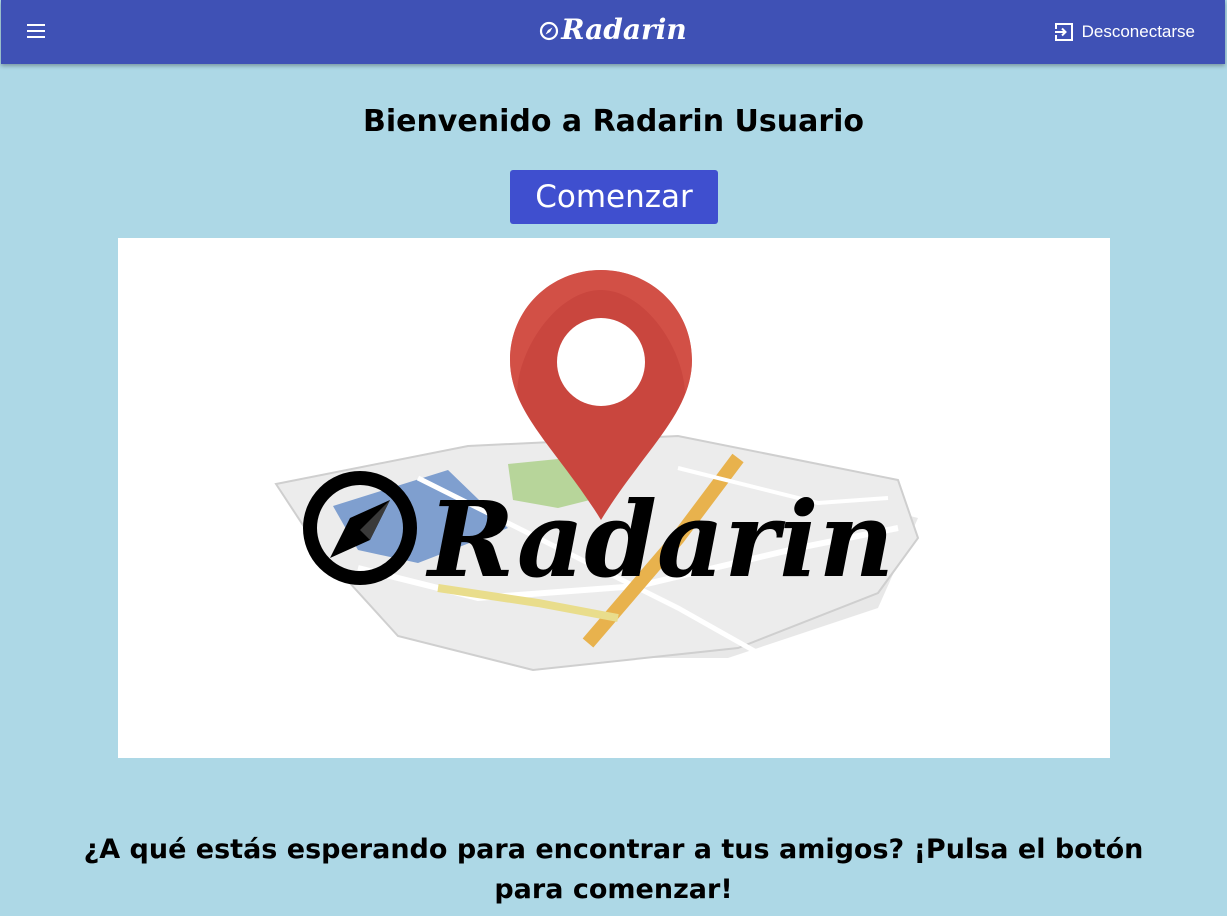 Image resolution: width=1227 pixels, height=916 pixels. What do you see at coordinates (613, 121) in the screenshot?
I see `welcome-heading: Bienvenido a Radarin Usuario` at bounding box center [613, 121].